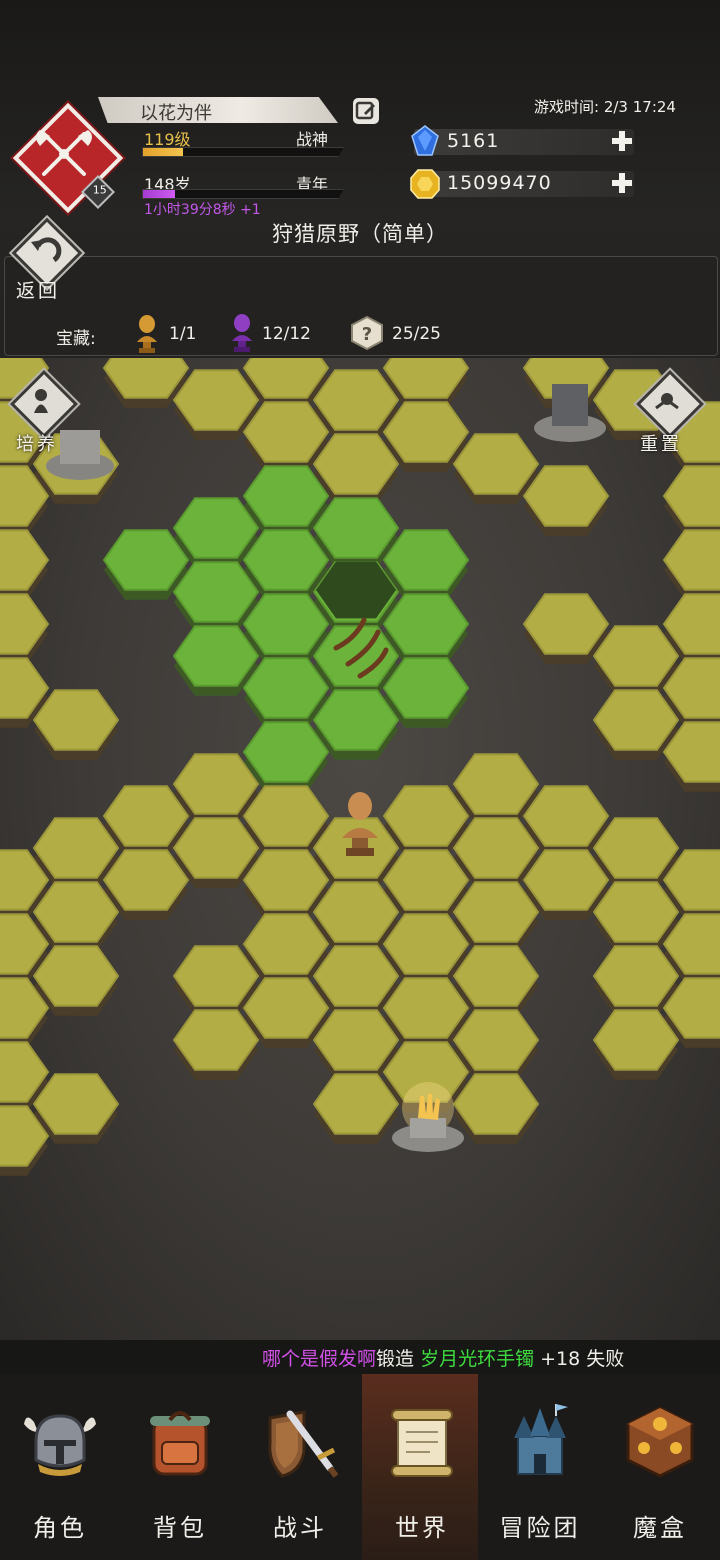  I want to click on purple-bust-icon, so click(242, 333).